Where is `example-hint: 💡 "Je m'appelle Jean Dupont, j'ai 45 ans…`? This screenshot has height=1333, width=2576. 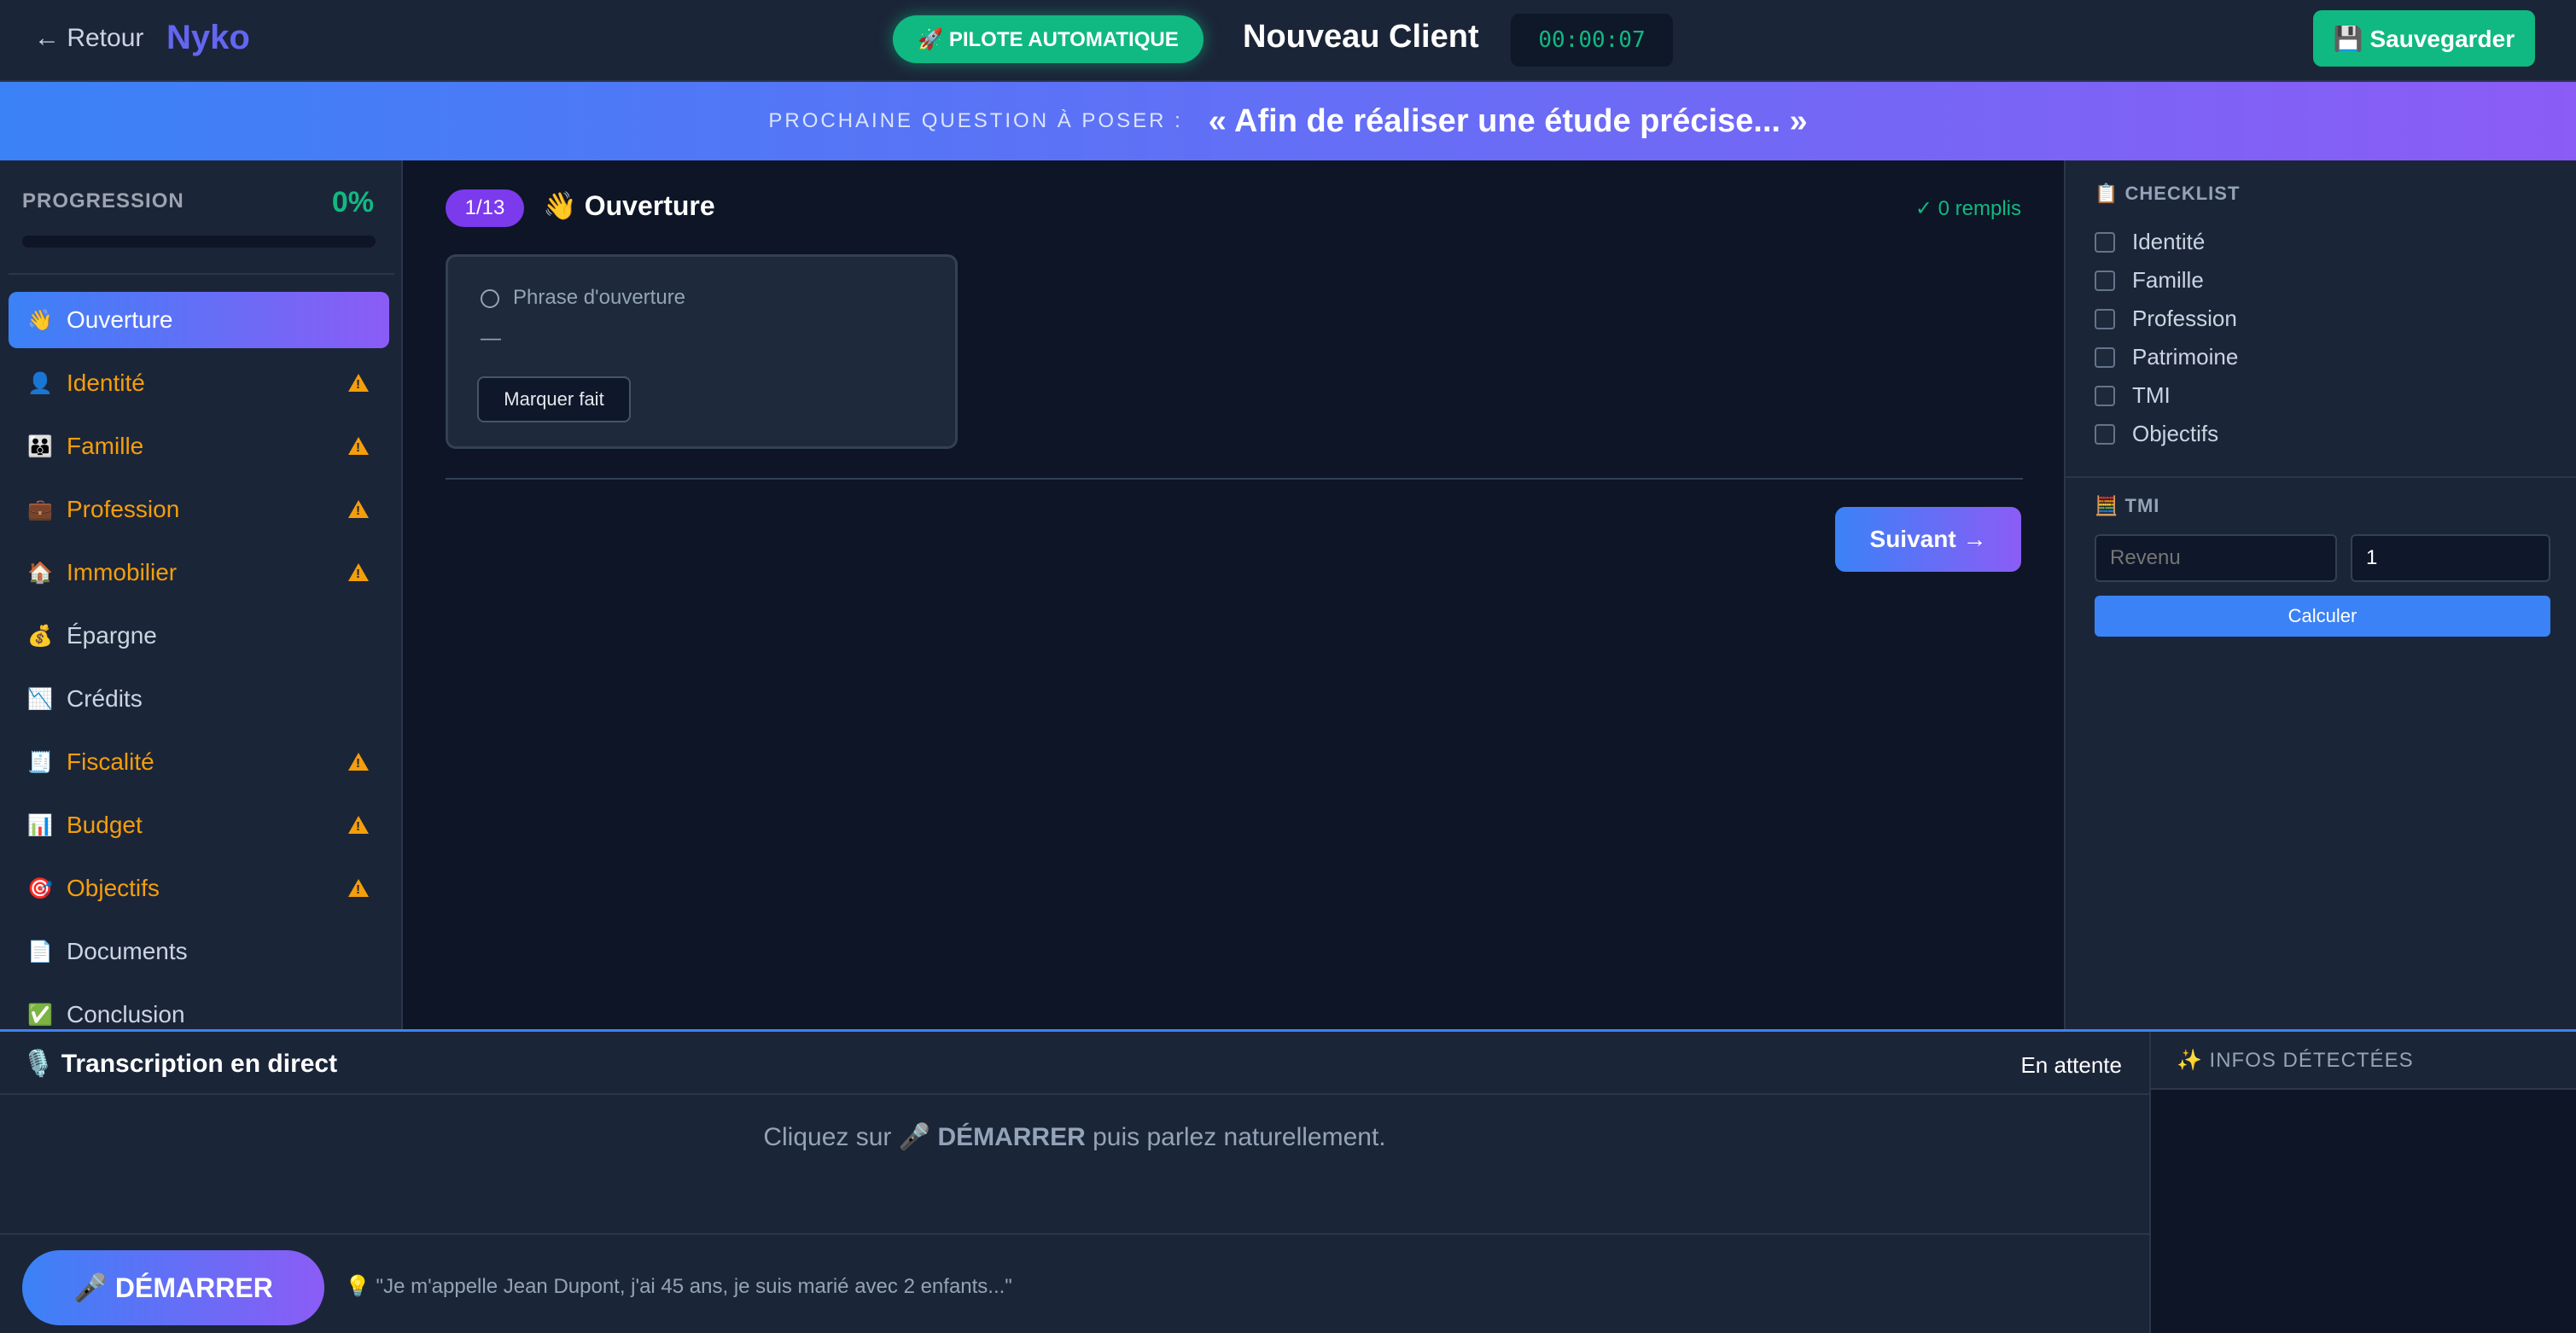 example-hint: 💡 "Je m'appelle Jean Dupont, j'ai 45 ans… is located at coordinates (678, 1286).